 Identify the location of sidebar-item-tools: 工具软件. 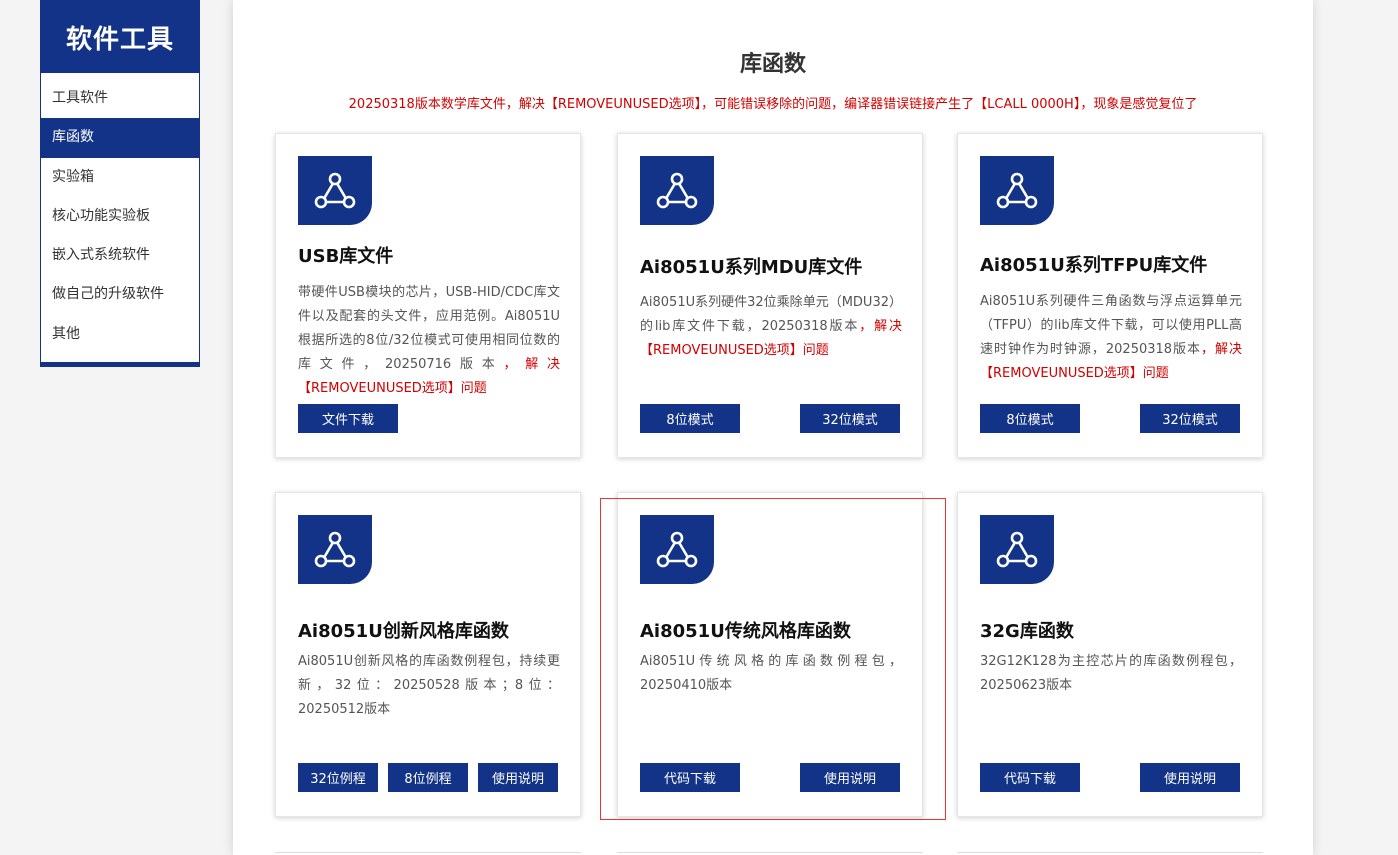
(120, 98).